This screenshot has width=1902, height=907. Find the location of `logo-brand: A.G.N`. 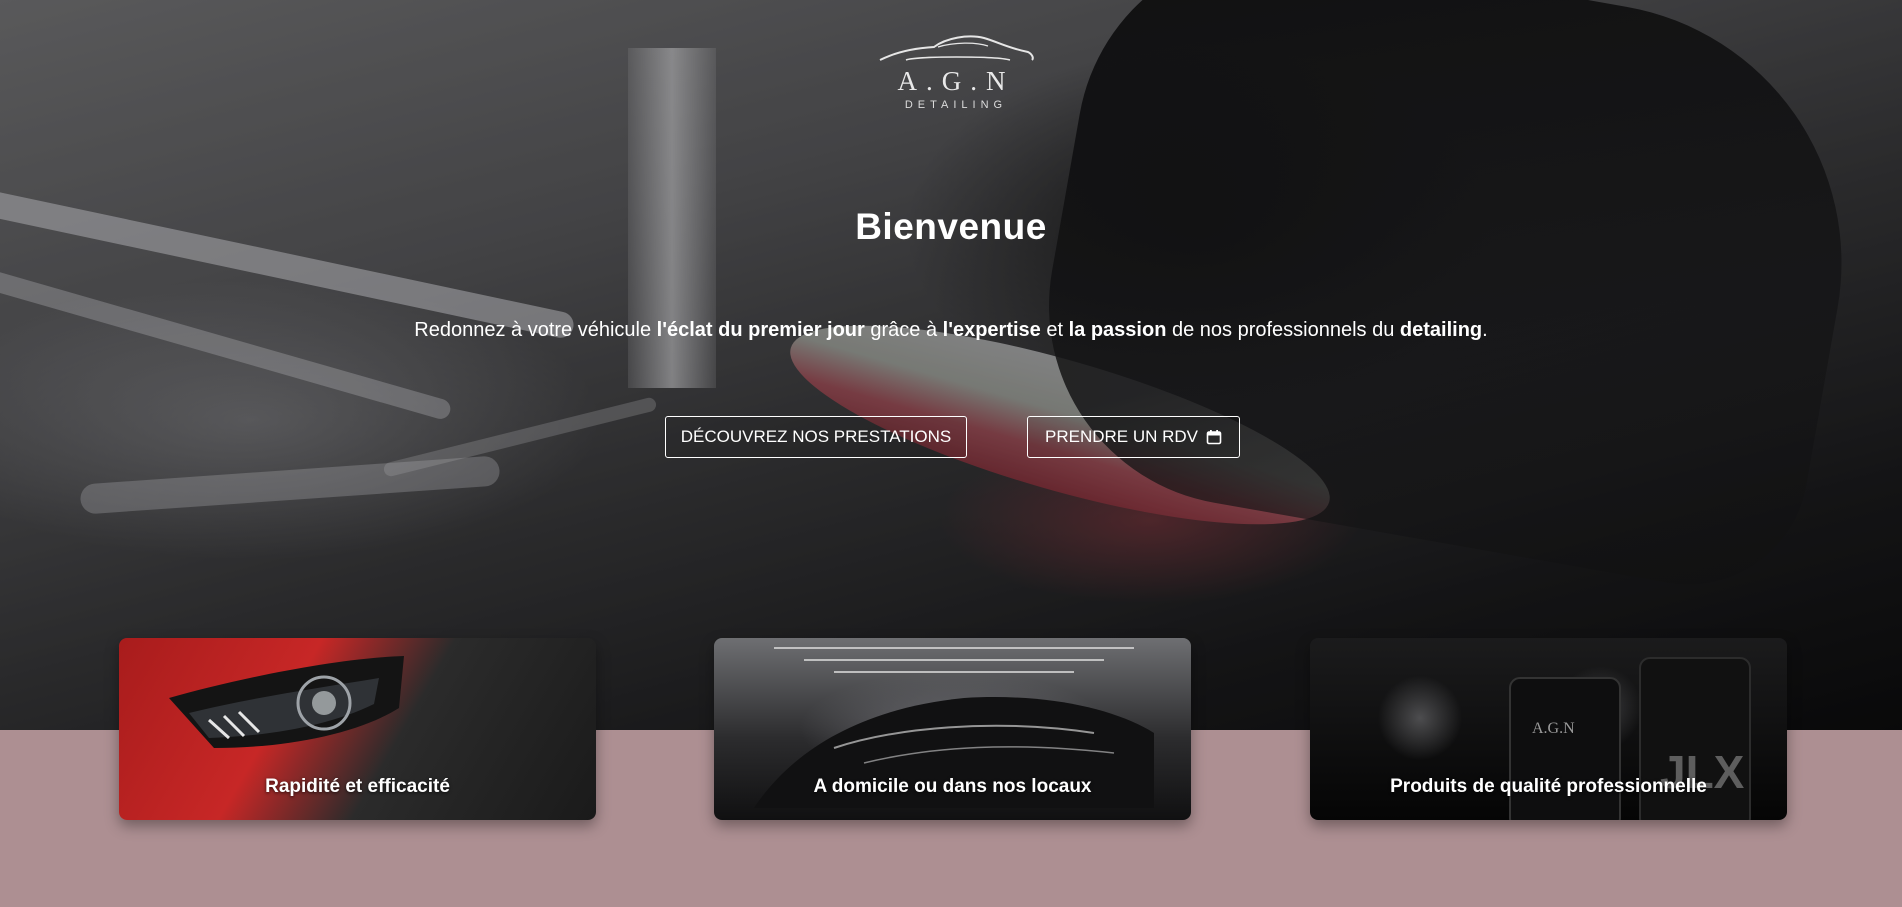

logo-brand: A.G.N is located at coordinates (956, 81).